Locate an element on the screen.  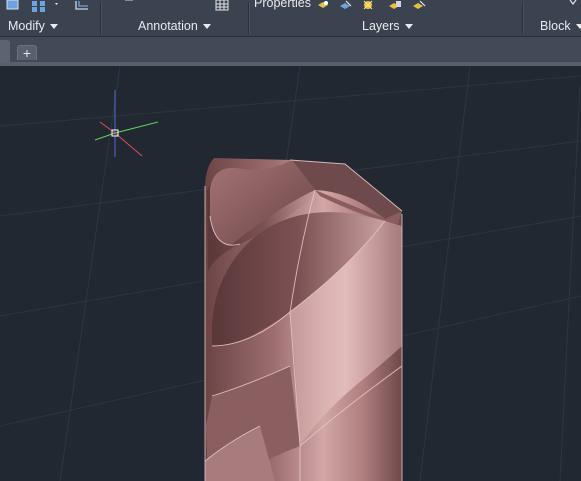
move-icon is located at coordinates (12, 5).